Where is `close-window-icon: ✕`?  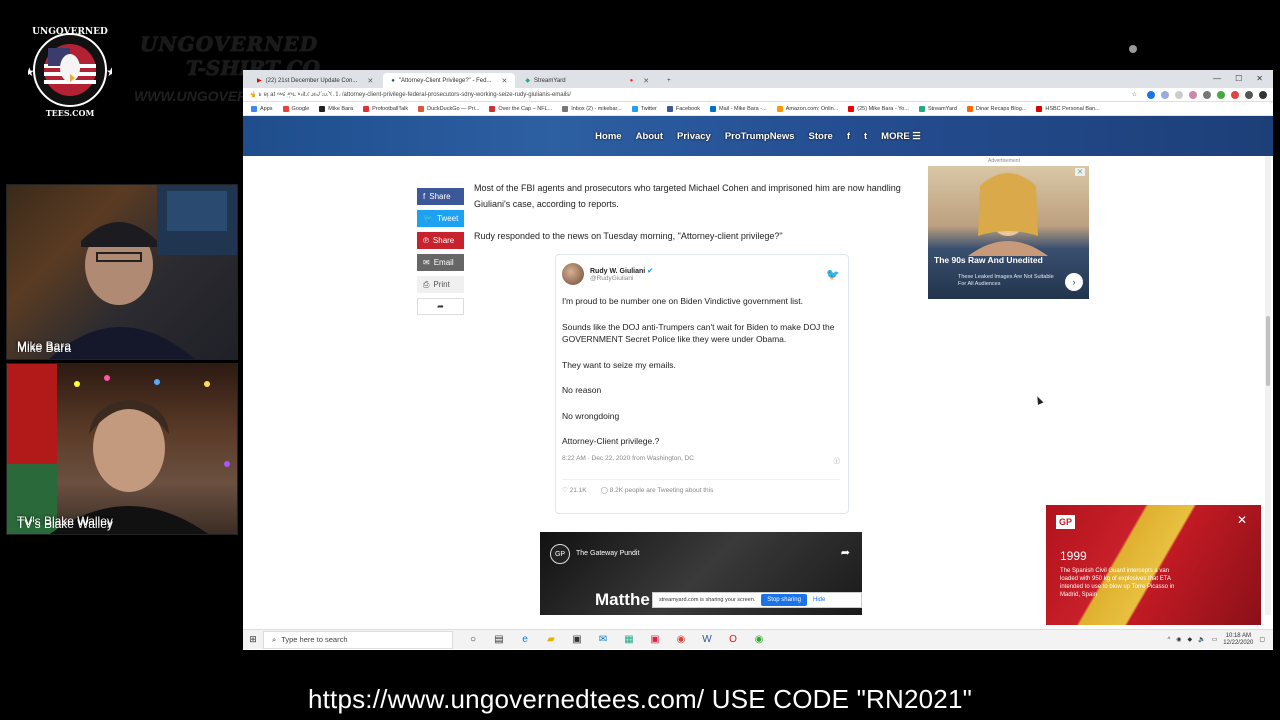 close-window-icon: ✕ is located at coordinates (1259, 78).